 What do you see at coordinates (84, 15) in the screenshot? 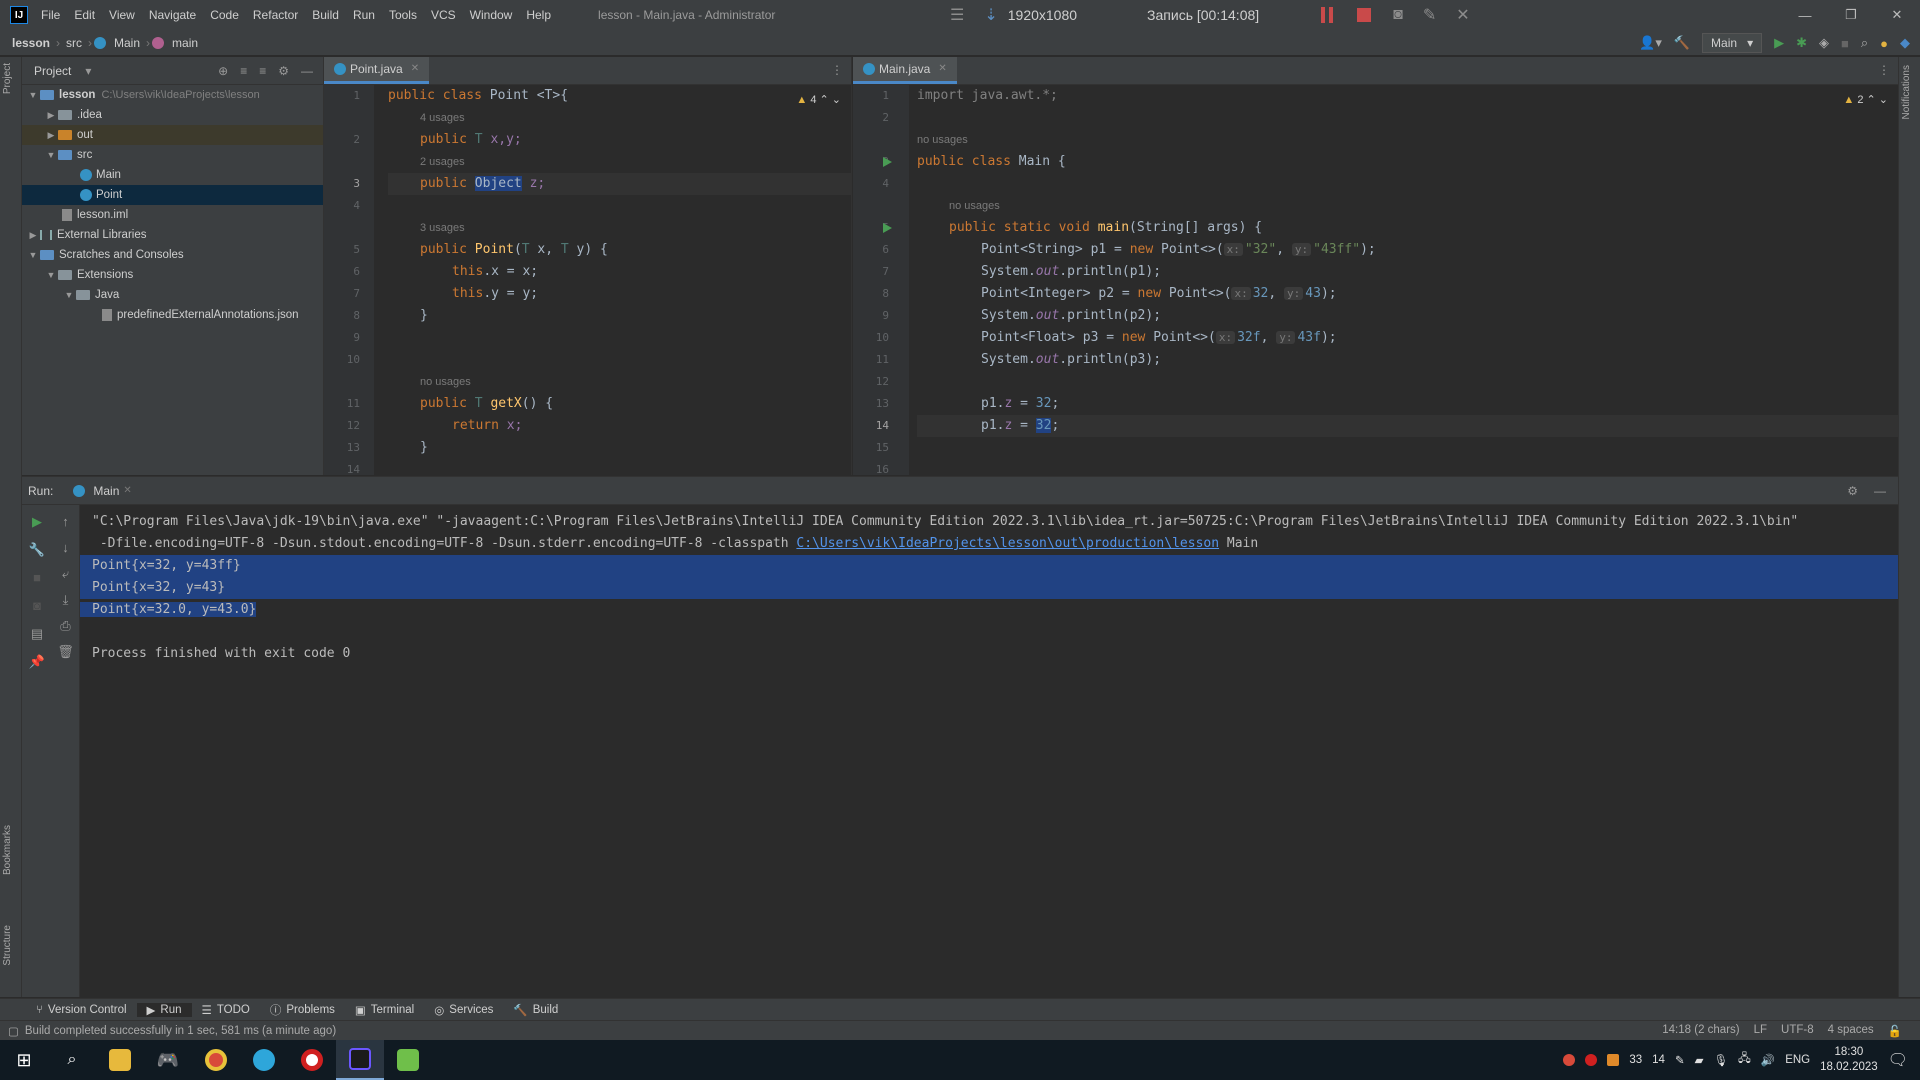
I see `menu-edit: Edit` at bounding box center [84, 15].